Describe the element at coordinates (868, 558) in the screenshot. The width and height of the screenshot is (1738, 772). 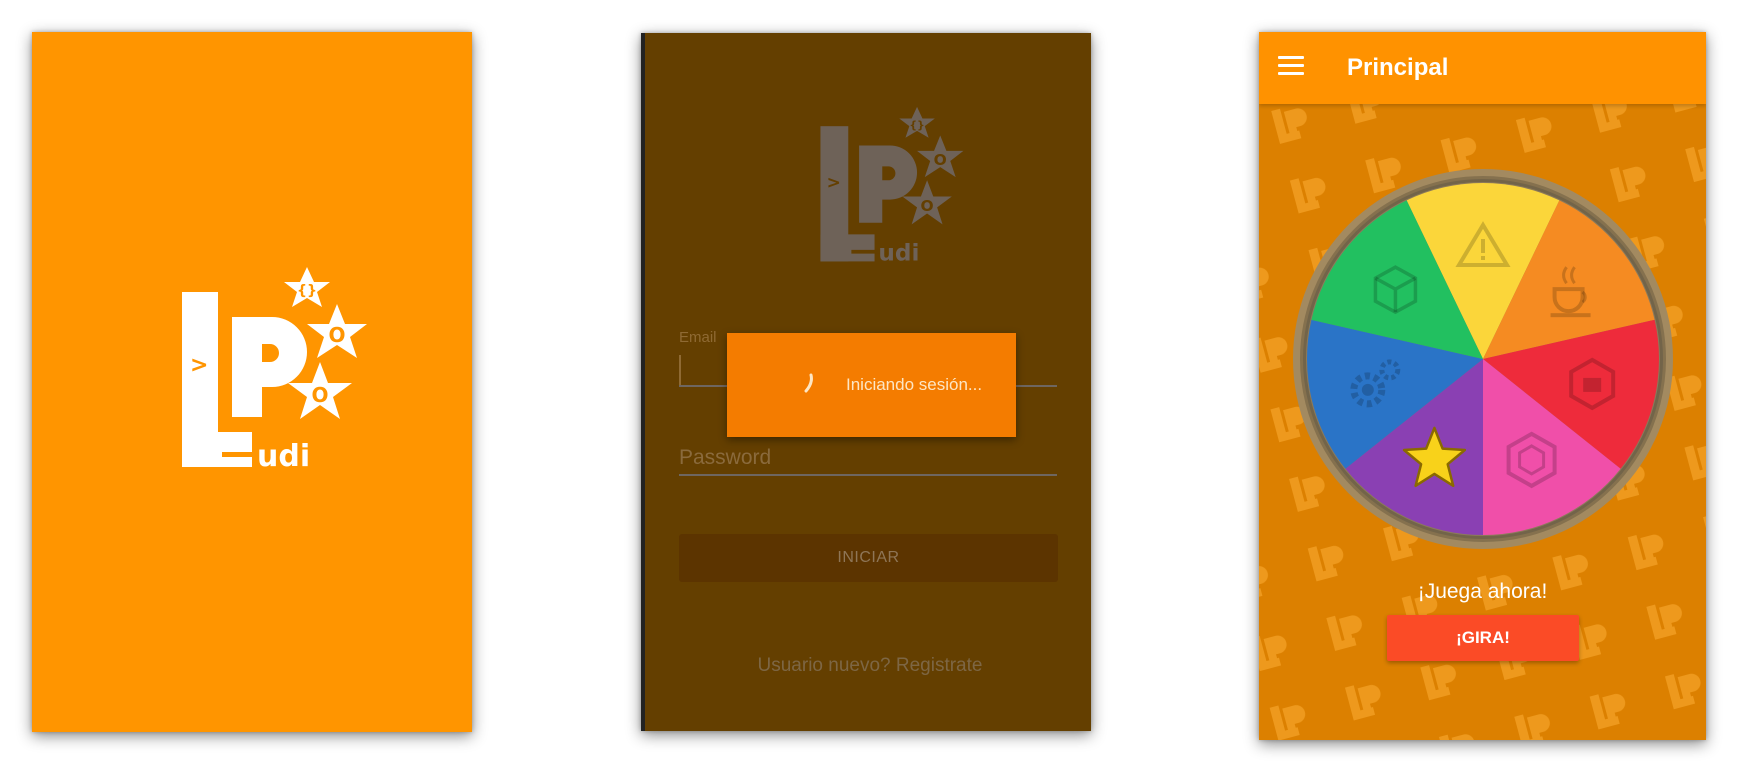
I see `login-button: INICIAR` at that location.